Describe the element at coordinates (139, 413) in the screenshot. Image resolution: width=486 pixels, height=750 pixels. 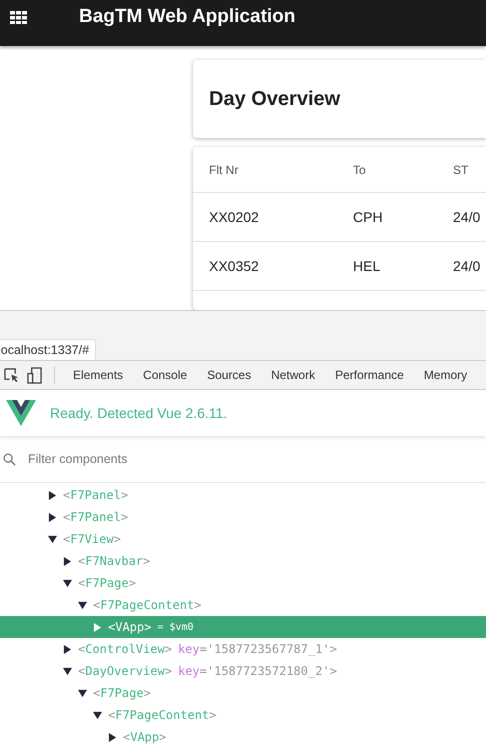
I see `vue-status-text: Ready. Detected Vue 2.6.11.` at that location.